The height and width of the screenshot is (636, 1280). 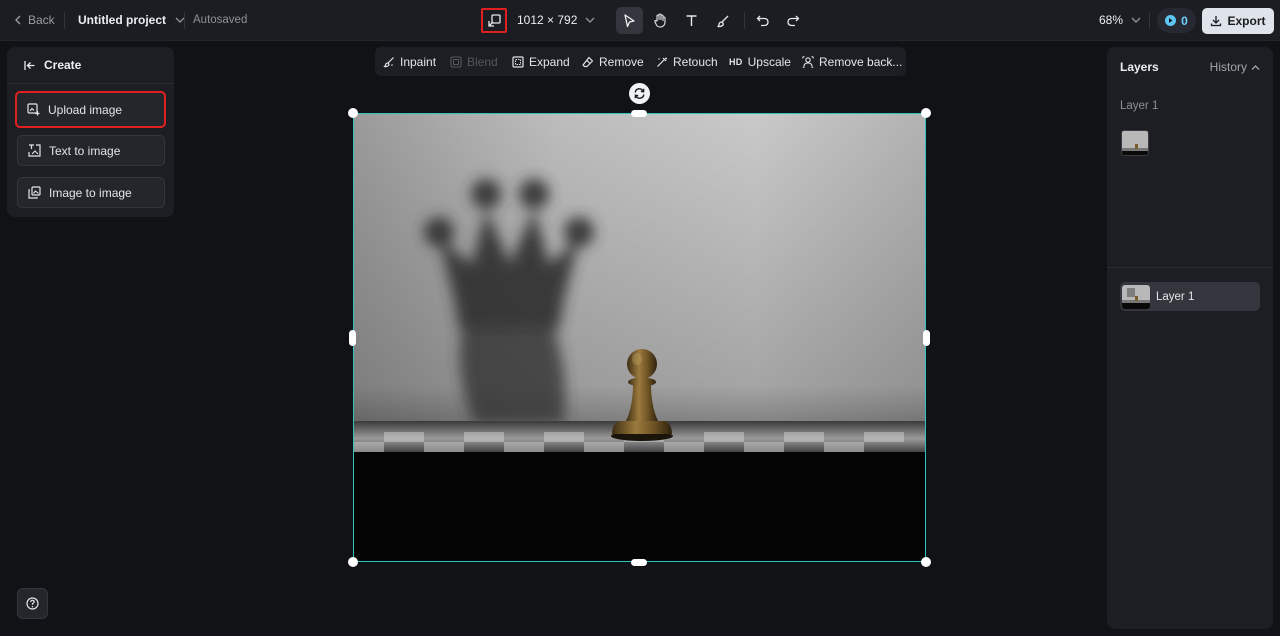 What do you see at coordinates (1190, 67) in the screenshot?
I see `layers-panel-tabs: Layers History` at bounding box center [1190, 67].